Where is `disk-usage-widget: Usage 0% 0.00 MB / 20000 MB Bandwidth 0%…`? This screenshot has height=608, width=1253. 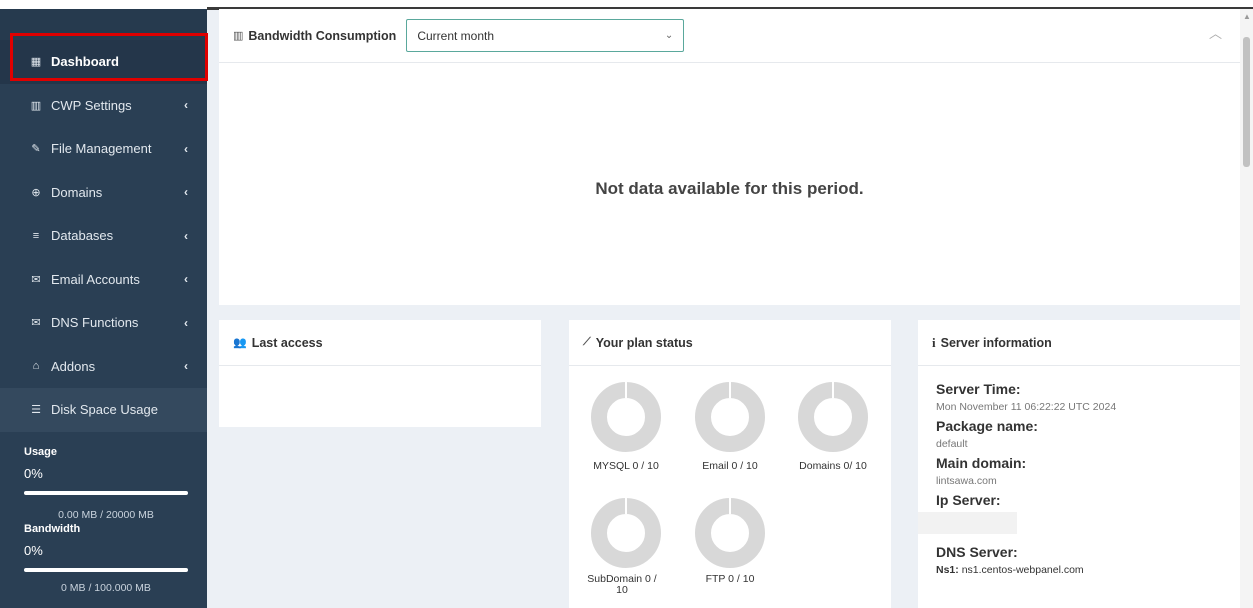 disk-usage-widget: Usage 0% 0.00 MB / 20000 MB Bandwidth 0%… is located at coordinates (103, 520).